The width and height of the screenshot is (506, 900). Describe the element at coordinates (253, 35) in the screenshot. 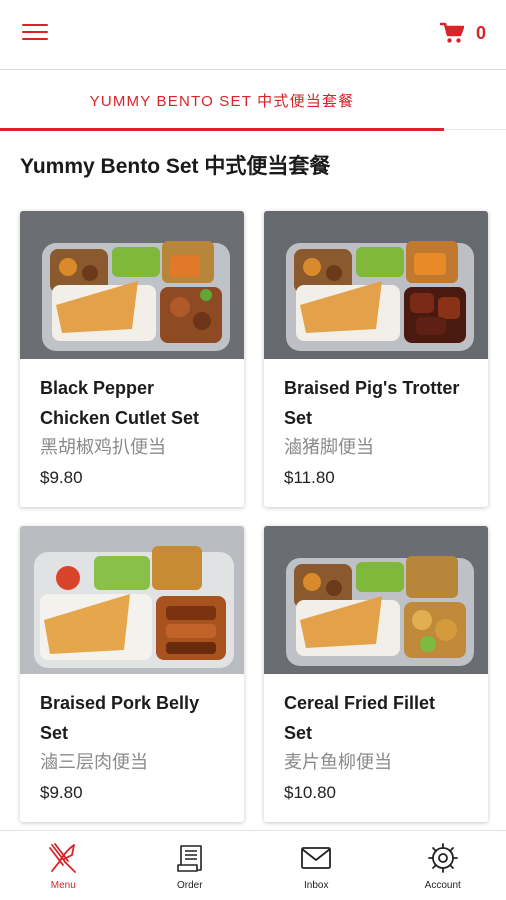

I see `top-app-bar: 0` at that location.